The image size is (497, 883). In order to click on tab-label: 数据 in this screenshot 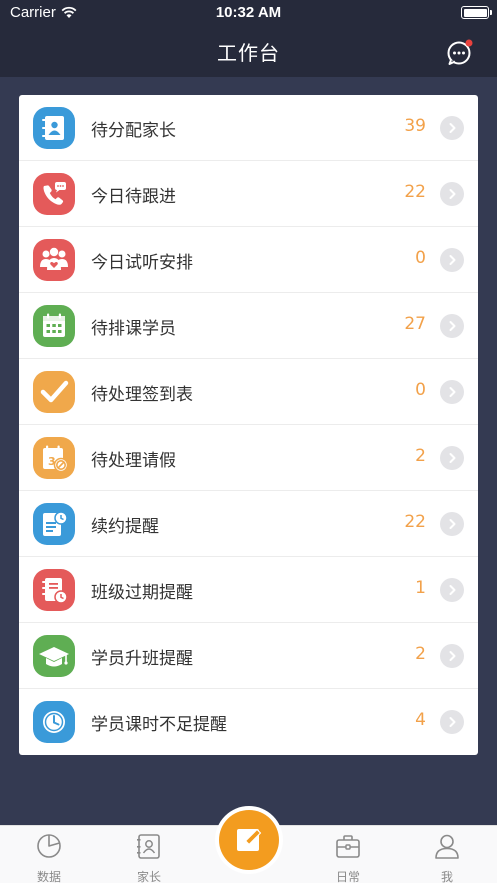, I will do `click(48, 876)`.